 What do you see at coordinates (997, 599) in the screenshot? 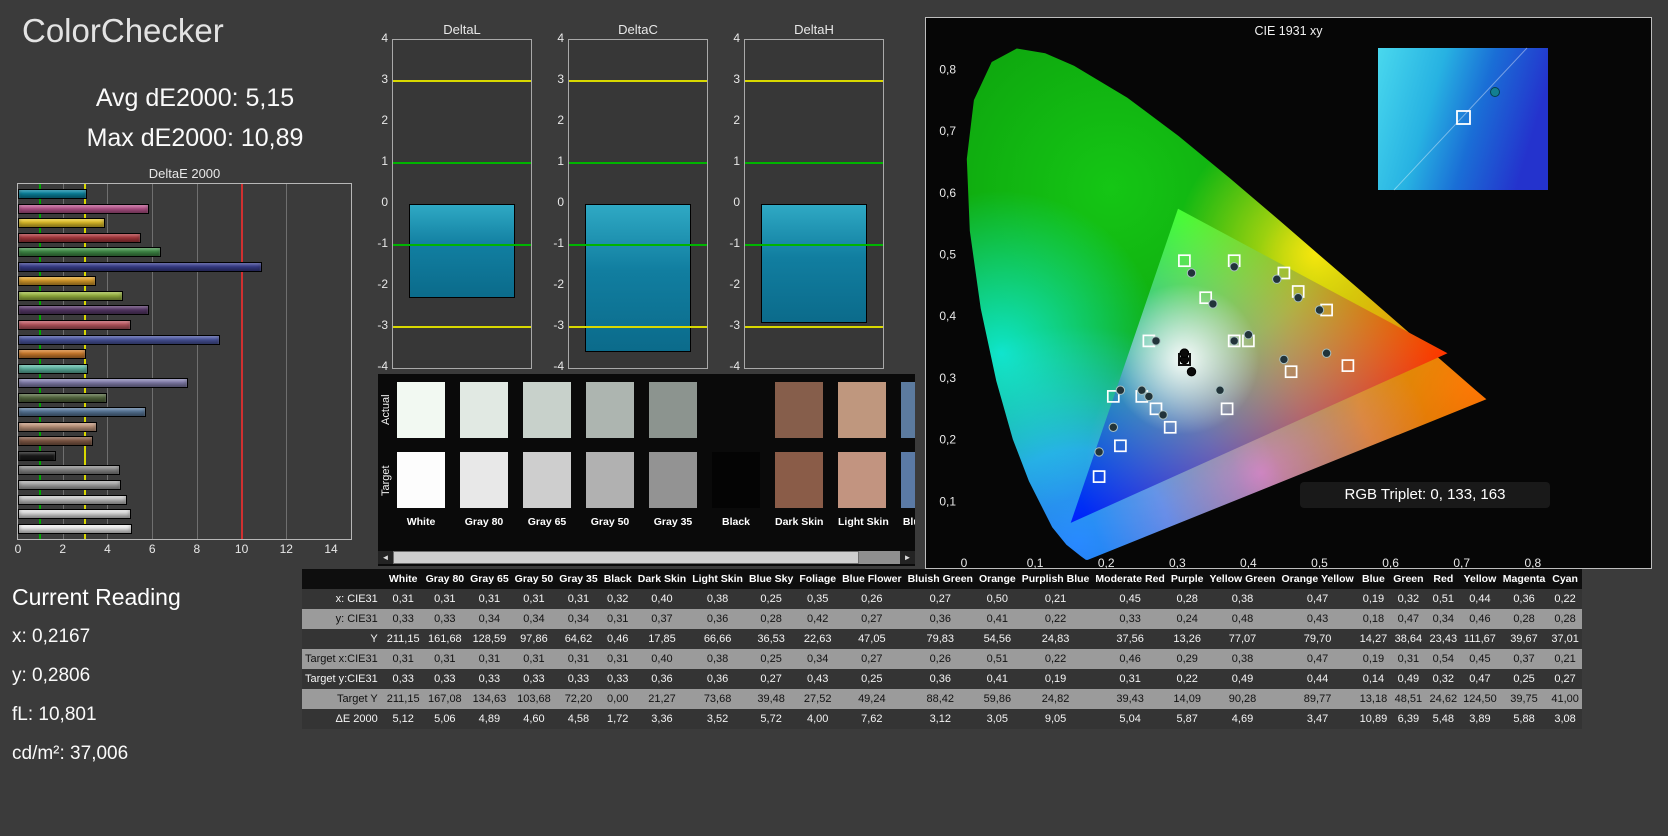
I see `table-cell: 0,50` at bounding box center [997, 599].